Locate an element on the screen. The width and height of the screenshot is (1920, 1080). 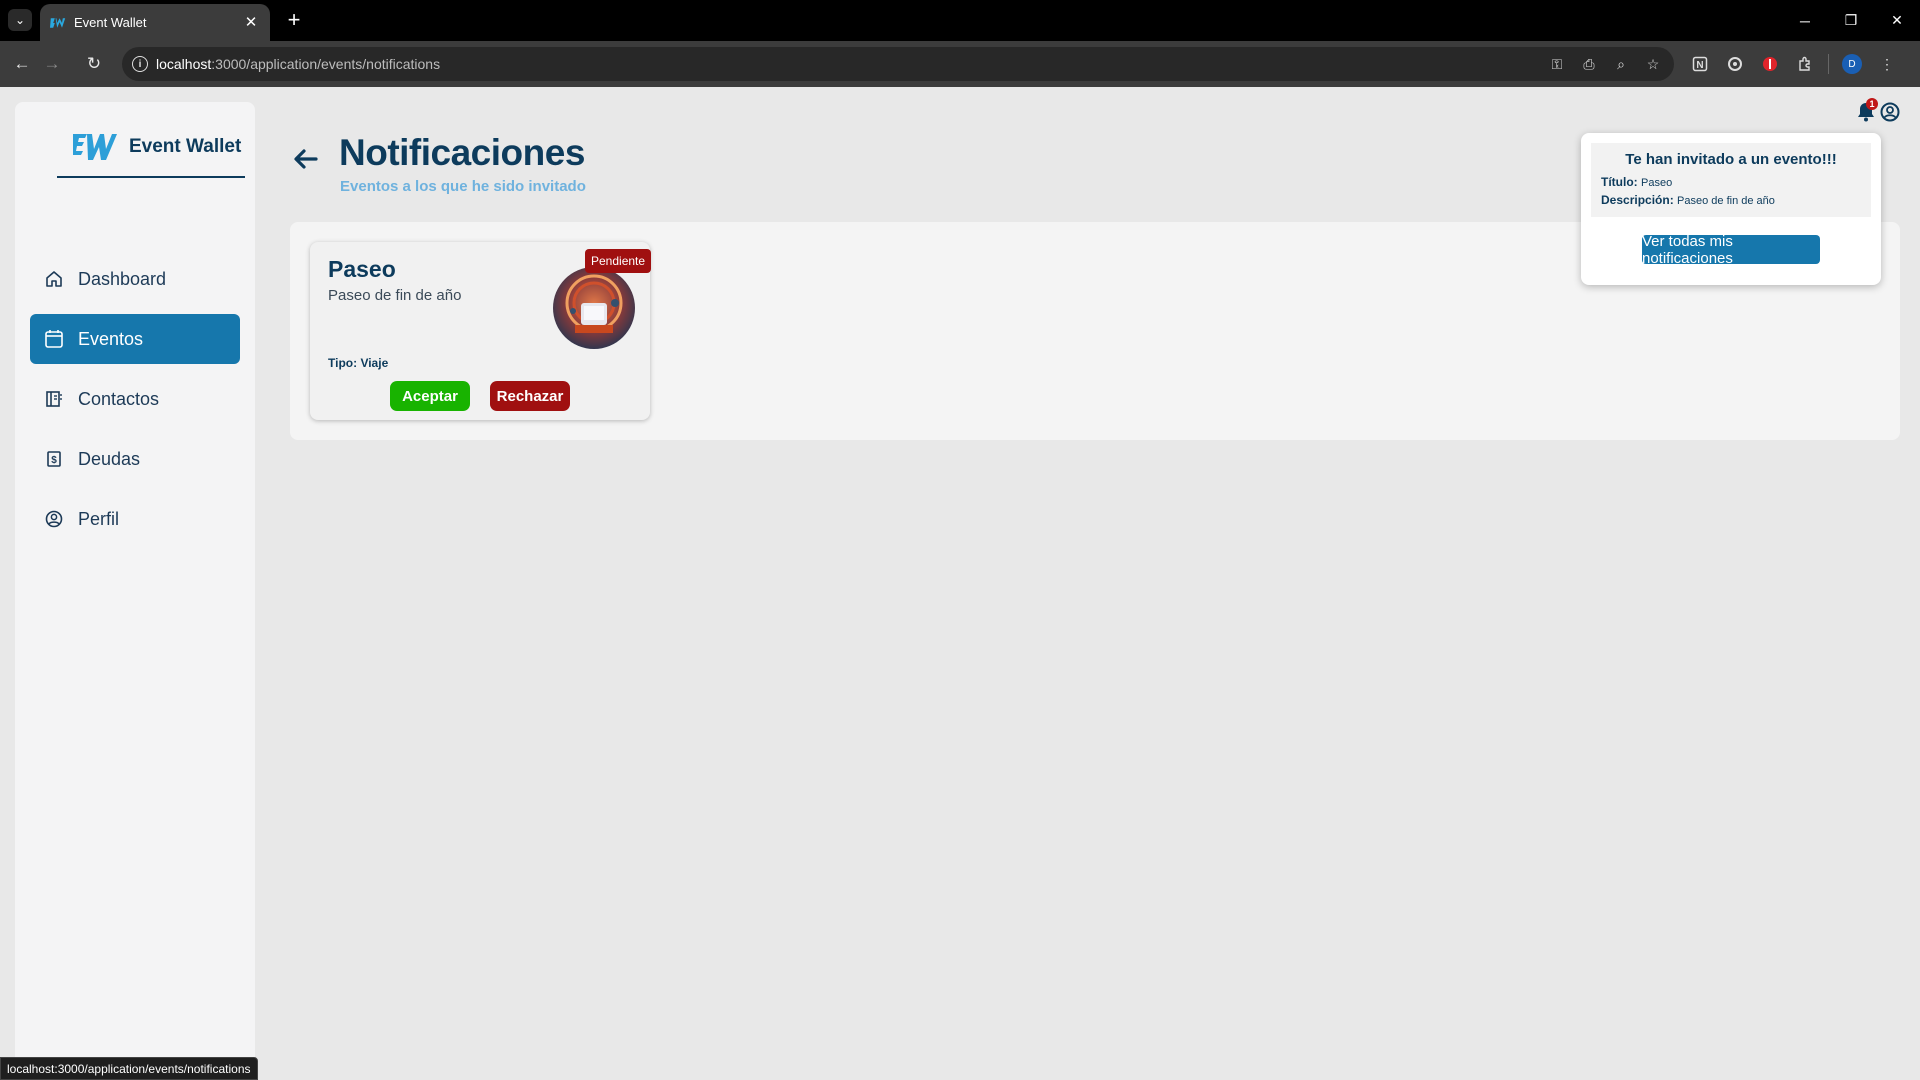
window-controls: ─ ❐ ✕ is located at coordinates (1851, 20).